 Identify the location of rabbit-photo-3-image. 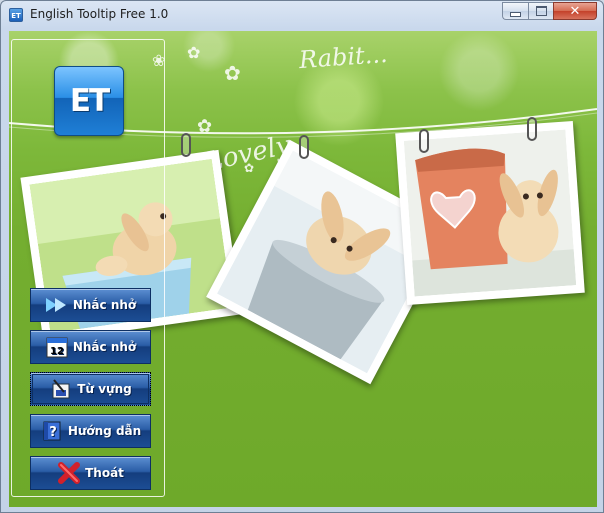
(490, 213).